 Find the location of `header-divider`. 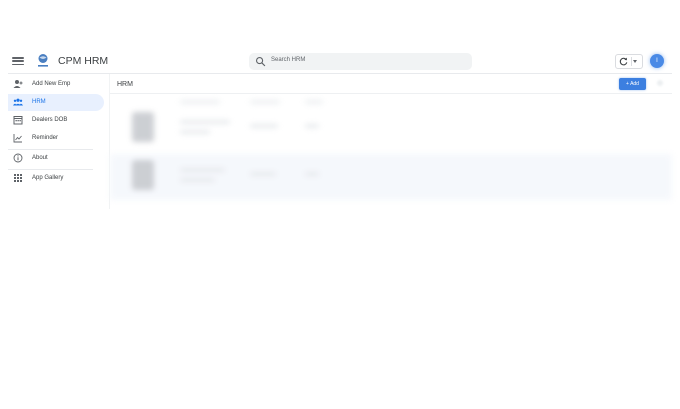

header-divider is located at coordinates (391, 93).